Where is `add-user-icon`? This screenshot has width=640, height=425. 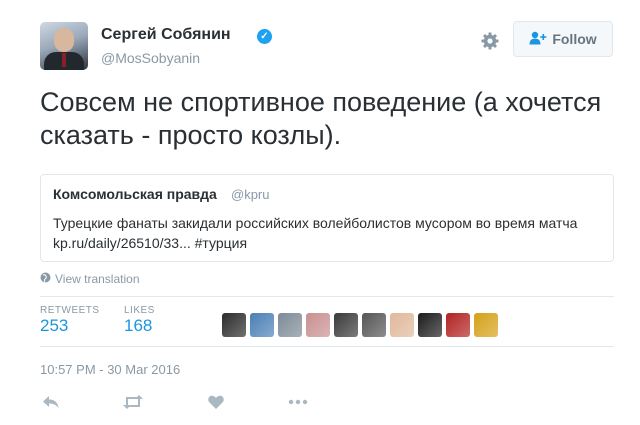 add-user-icon is located at coordinates (538, 39).